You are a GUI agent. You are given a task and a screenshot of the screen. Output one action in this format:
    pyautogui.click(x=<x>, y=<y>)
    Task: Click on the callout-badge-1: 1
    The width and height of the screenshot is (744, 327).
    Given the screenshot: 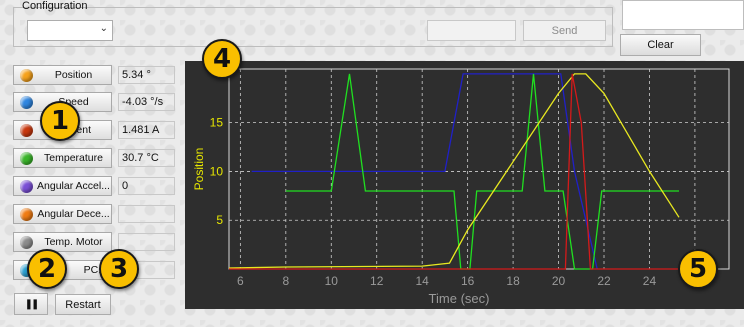 What is the action you would take?
    pyautogui.click(x=60, y=121)
    